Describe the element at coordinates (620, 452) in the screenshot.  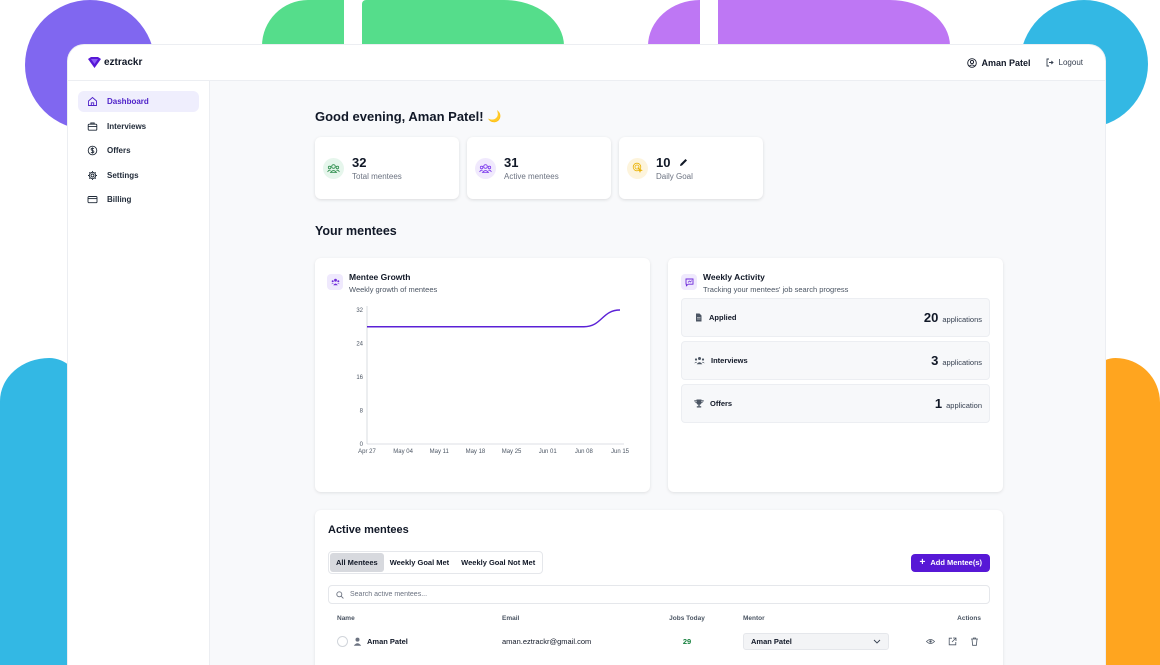
I see `x-tick-label: Jun 15` at that location.